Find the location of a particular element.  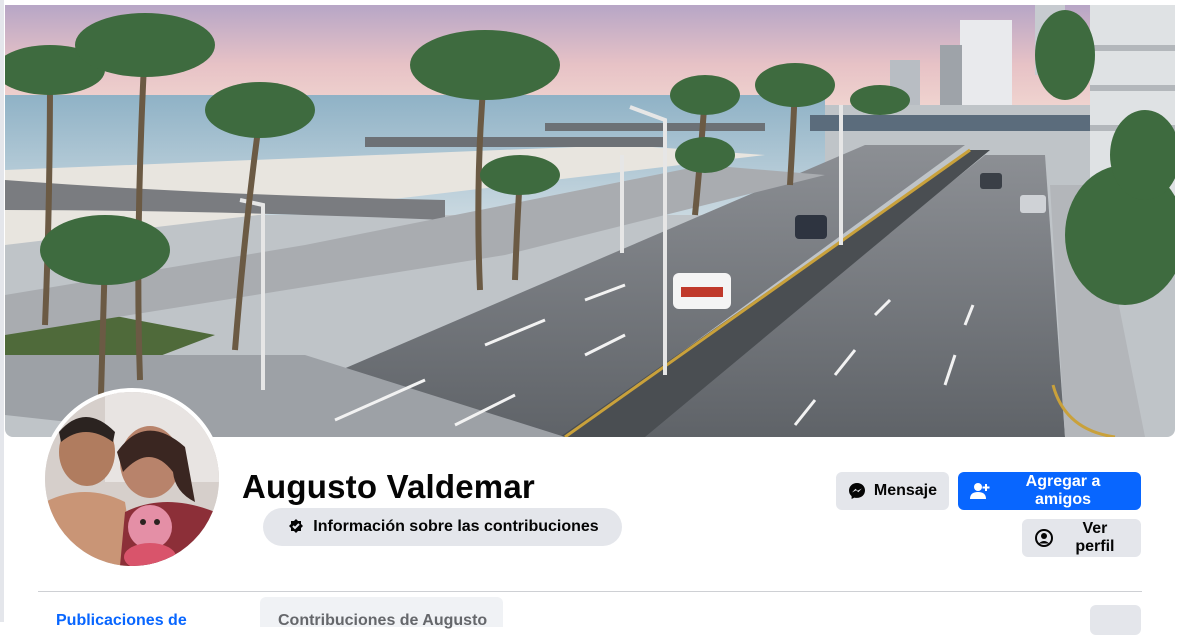

tab-contribuciones-label: Contribuciones de Augusto is located at coordinates (383, 620).